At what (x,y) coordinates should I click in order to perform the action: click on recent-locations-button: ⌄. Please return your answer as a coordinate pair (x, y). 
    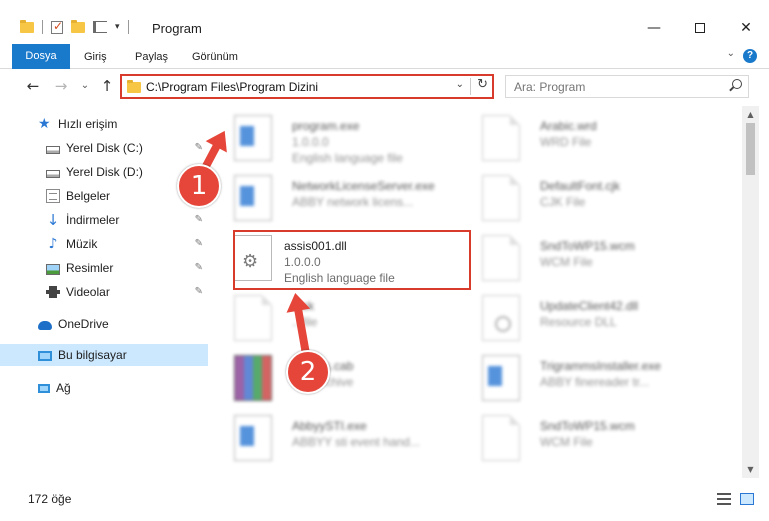
    Looking at the image, I should click on (85, 86).